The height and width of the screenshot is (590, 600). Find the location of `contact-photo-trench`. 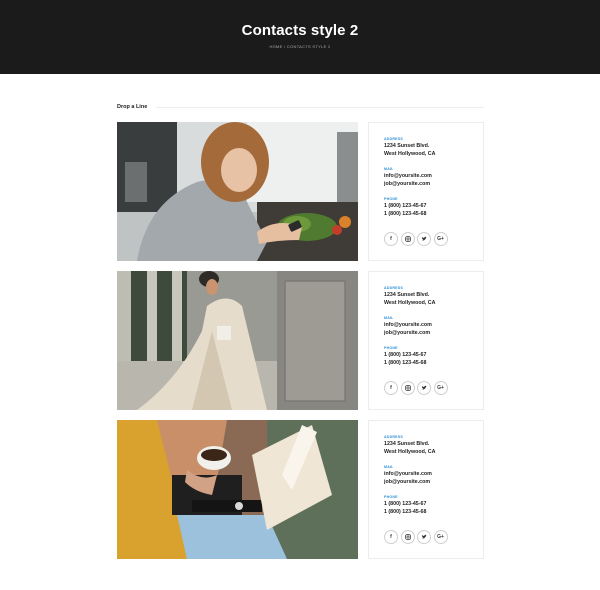

contact-photo-trench is located at coordinates (237, 340).